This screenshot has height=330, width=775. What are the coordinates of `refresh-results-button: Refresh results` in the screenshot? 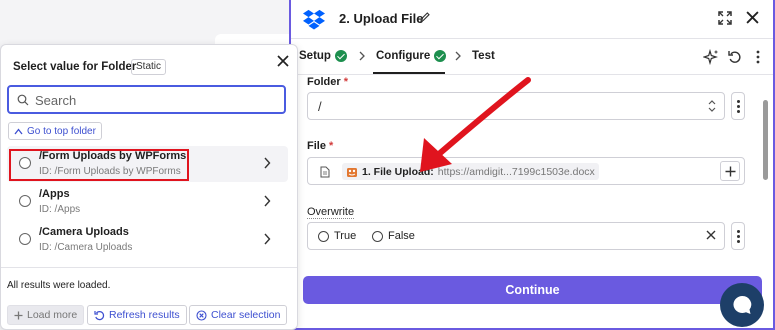 It's located at (137, 315).